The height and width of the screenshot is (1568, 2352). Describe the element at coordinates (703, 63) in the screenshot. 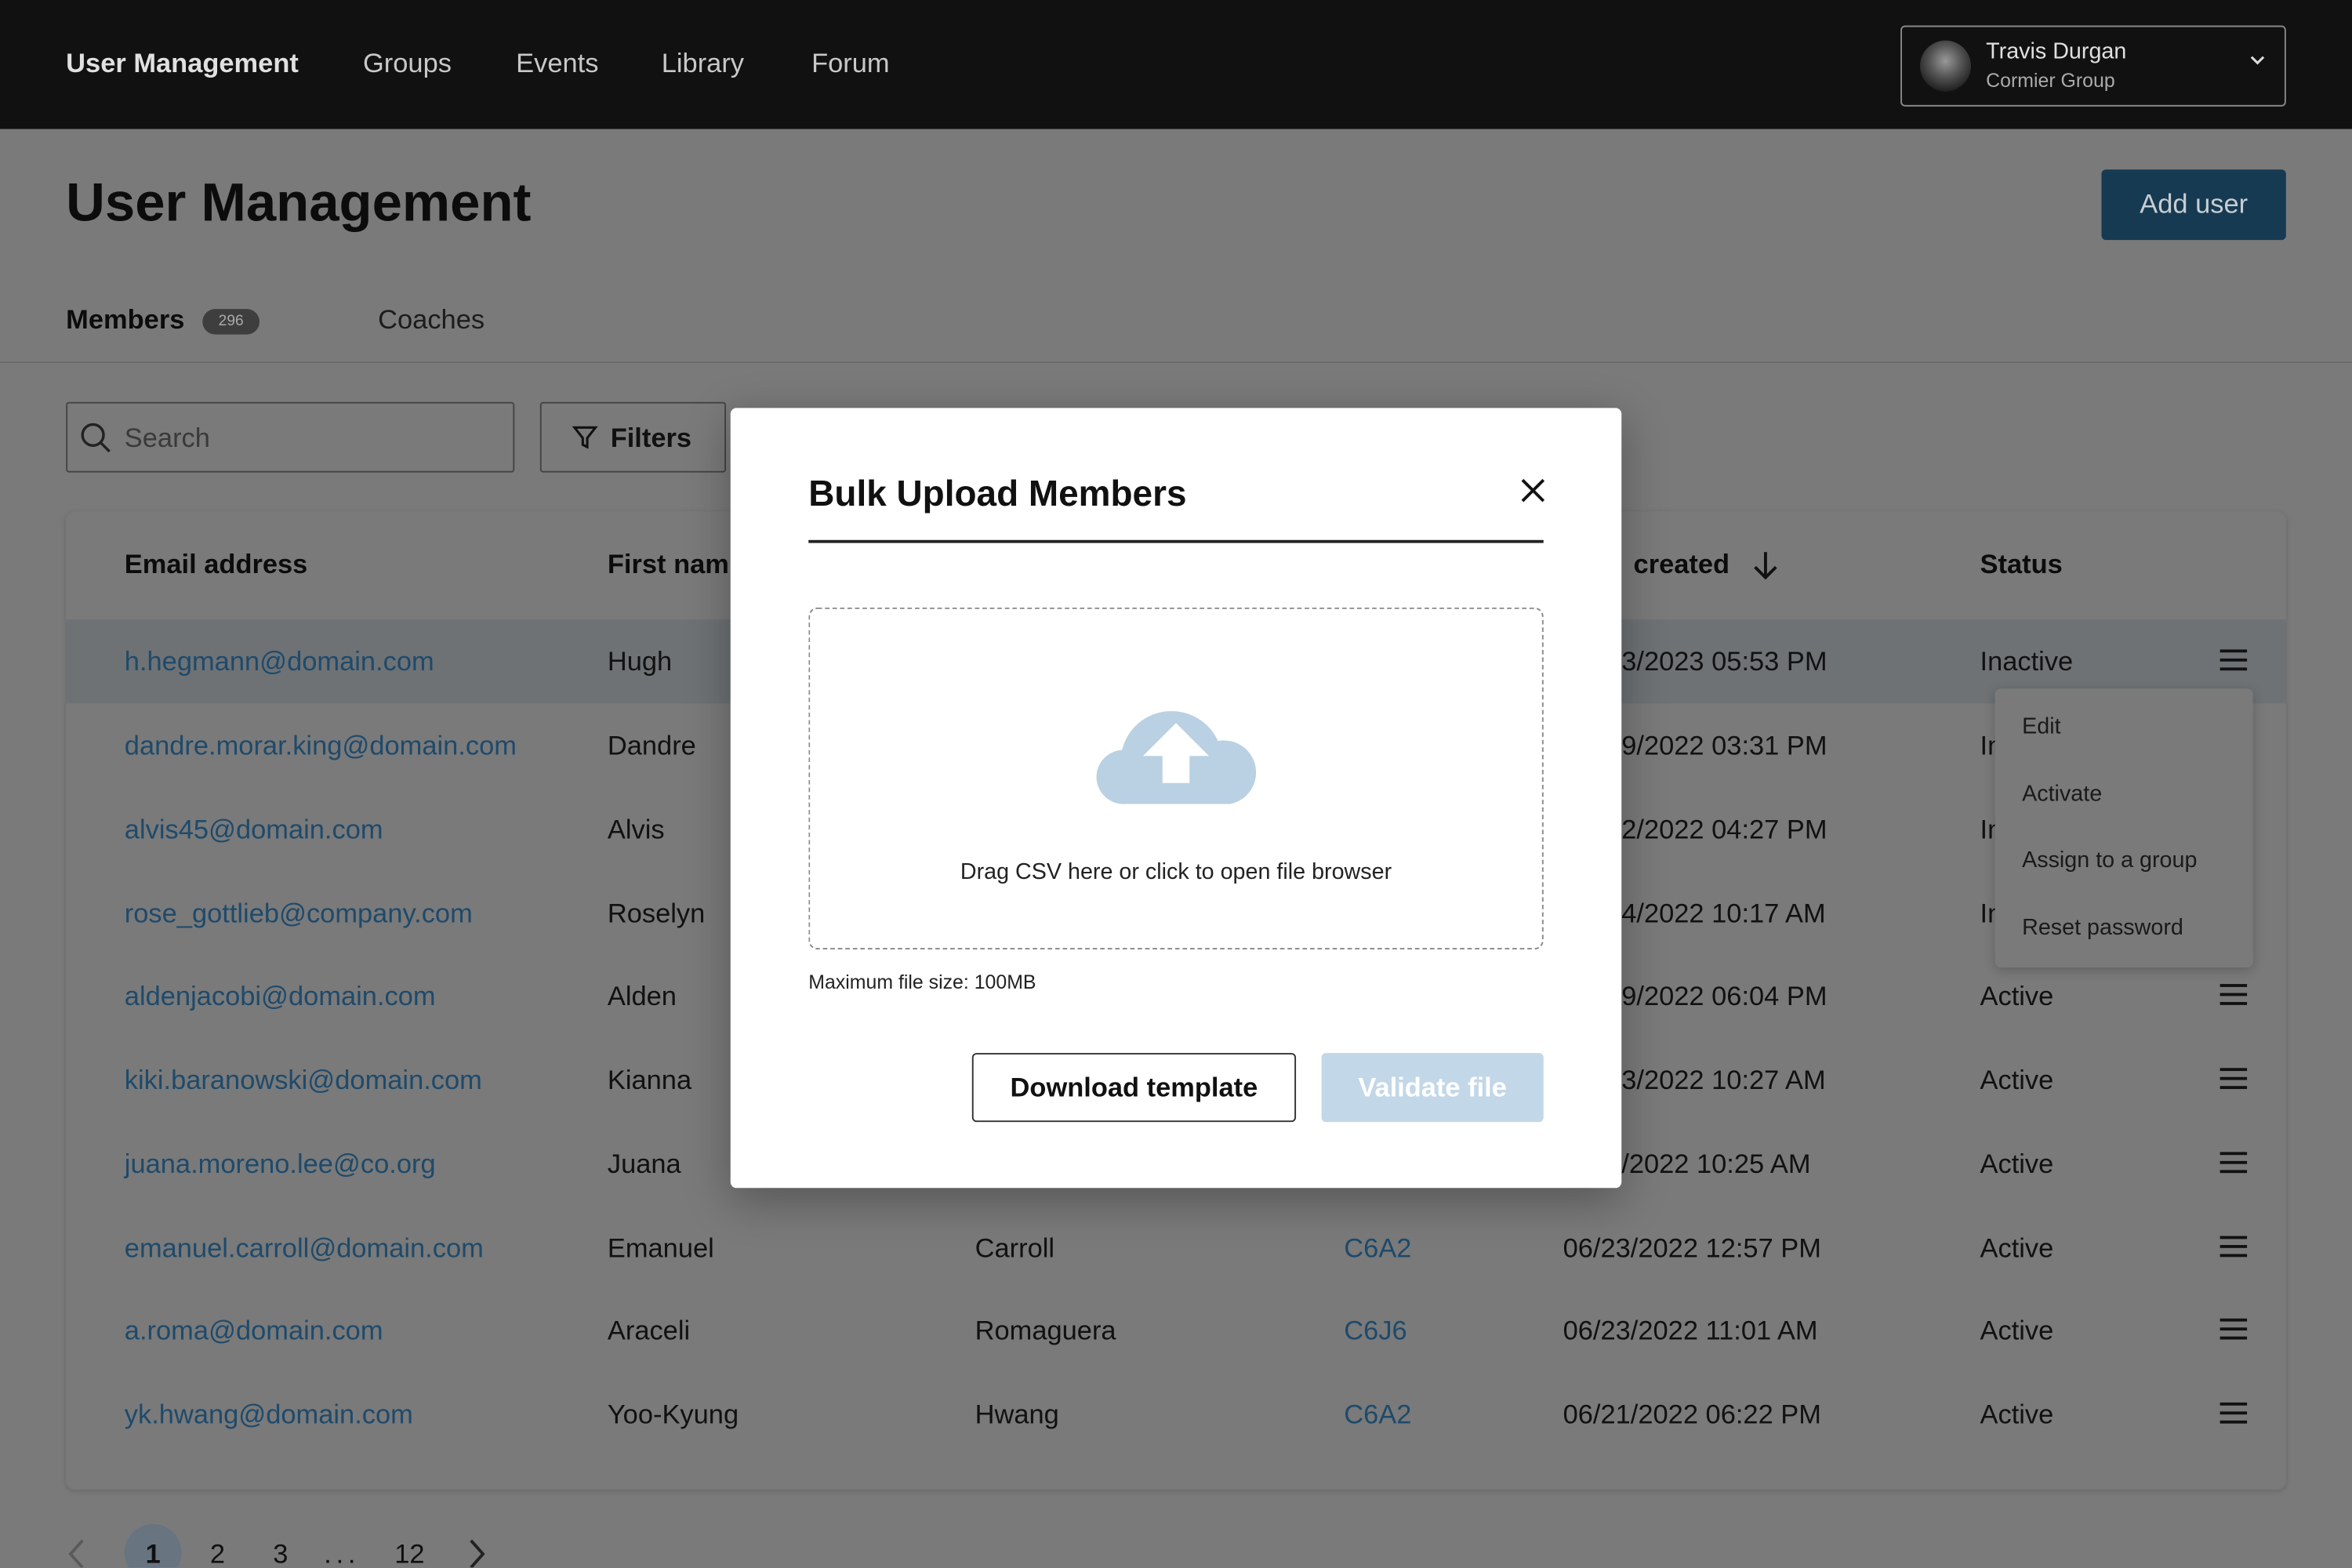

I see `nav-library: Library` at that location.